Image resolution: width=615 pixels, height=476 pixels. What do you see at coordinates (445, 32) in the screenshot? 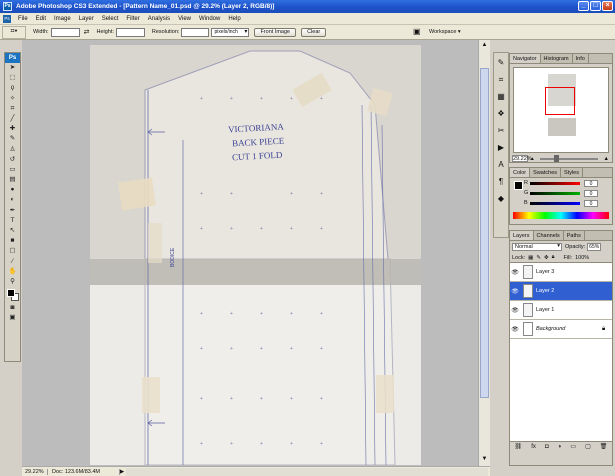
I see `workspace-menu: Workspace ▾` at bounding box center [445, 32].